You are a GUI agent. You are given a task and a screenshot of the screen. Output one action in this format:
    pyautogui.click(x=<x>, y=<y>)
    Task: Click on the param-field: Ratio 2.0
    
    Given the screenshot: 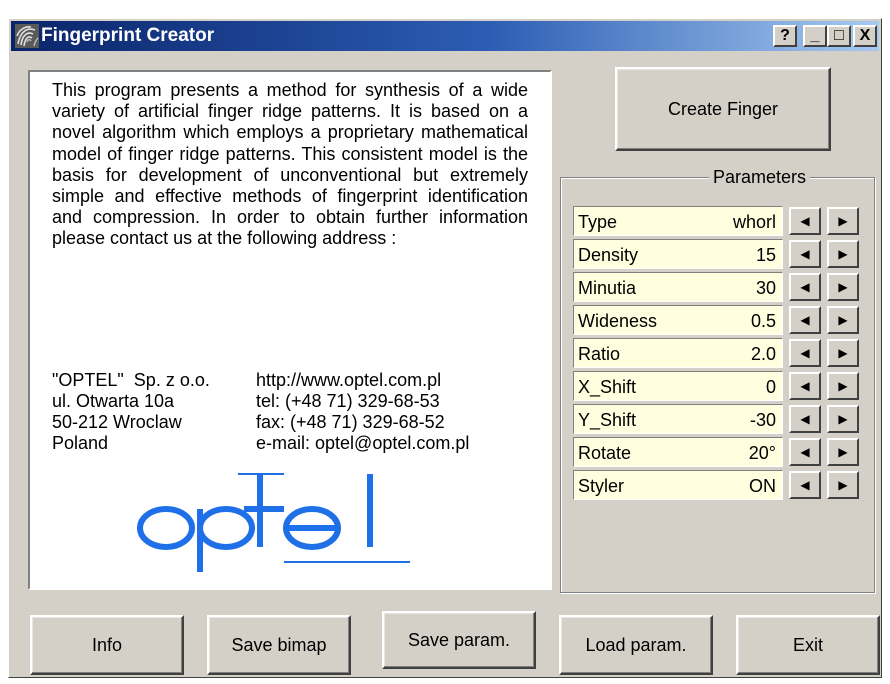 What is the action you would take?
    pyautogui.click(x=678, y=353)
    